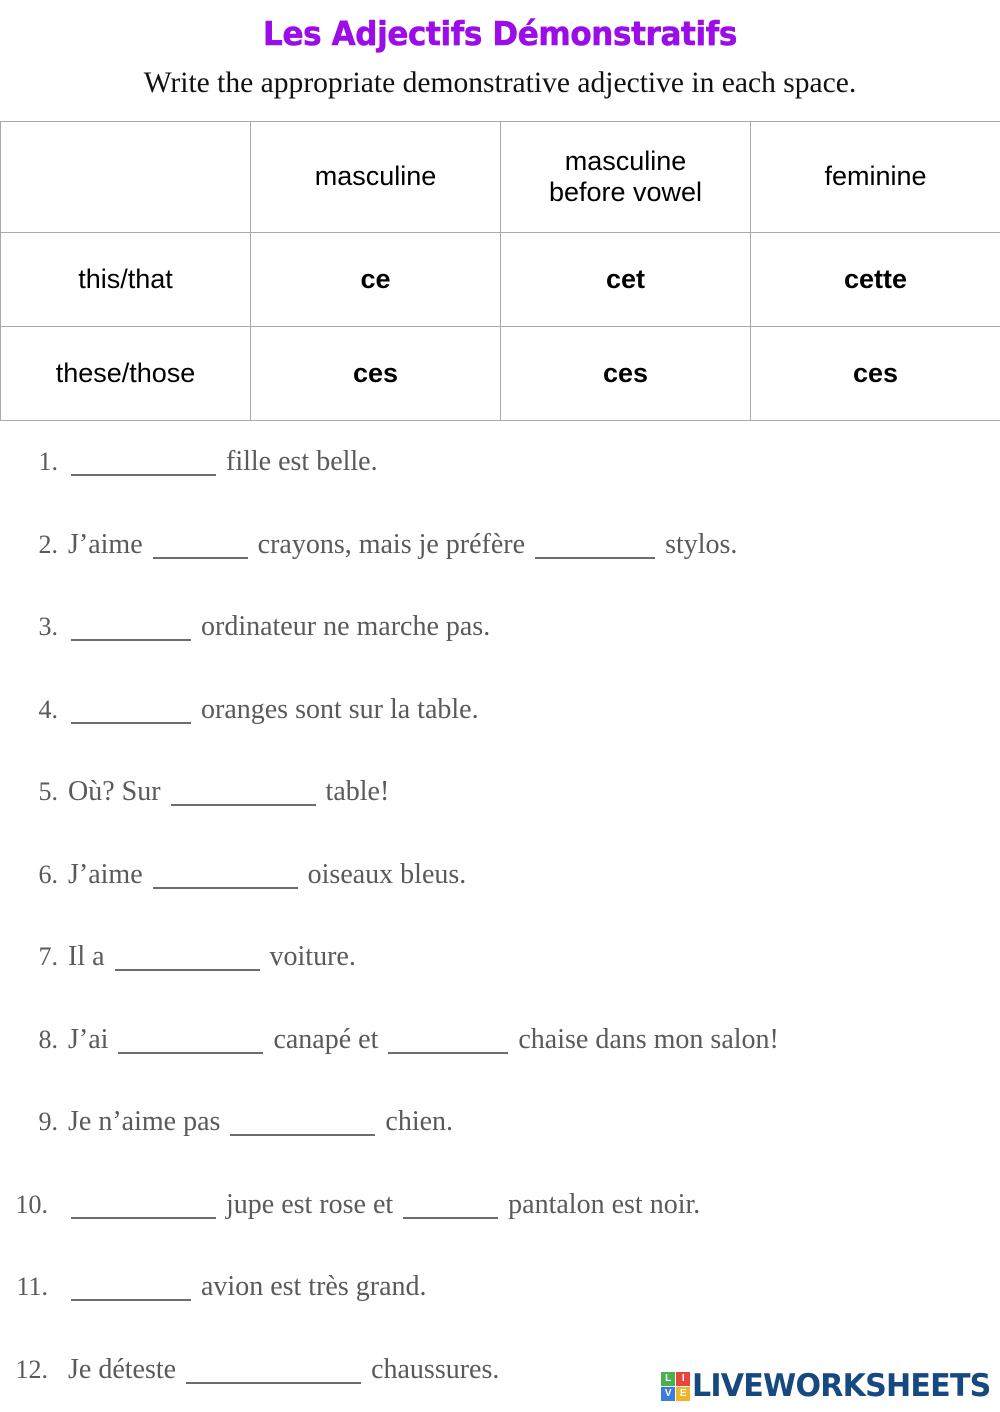 The height and width of the screenshot is (1412, 1000). I want to click on cell-ces-masculine: ces, so click(375, 373).